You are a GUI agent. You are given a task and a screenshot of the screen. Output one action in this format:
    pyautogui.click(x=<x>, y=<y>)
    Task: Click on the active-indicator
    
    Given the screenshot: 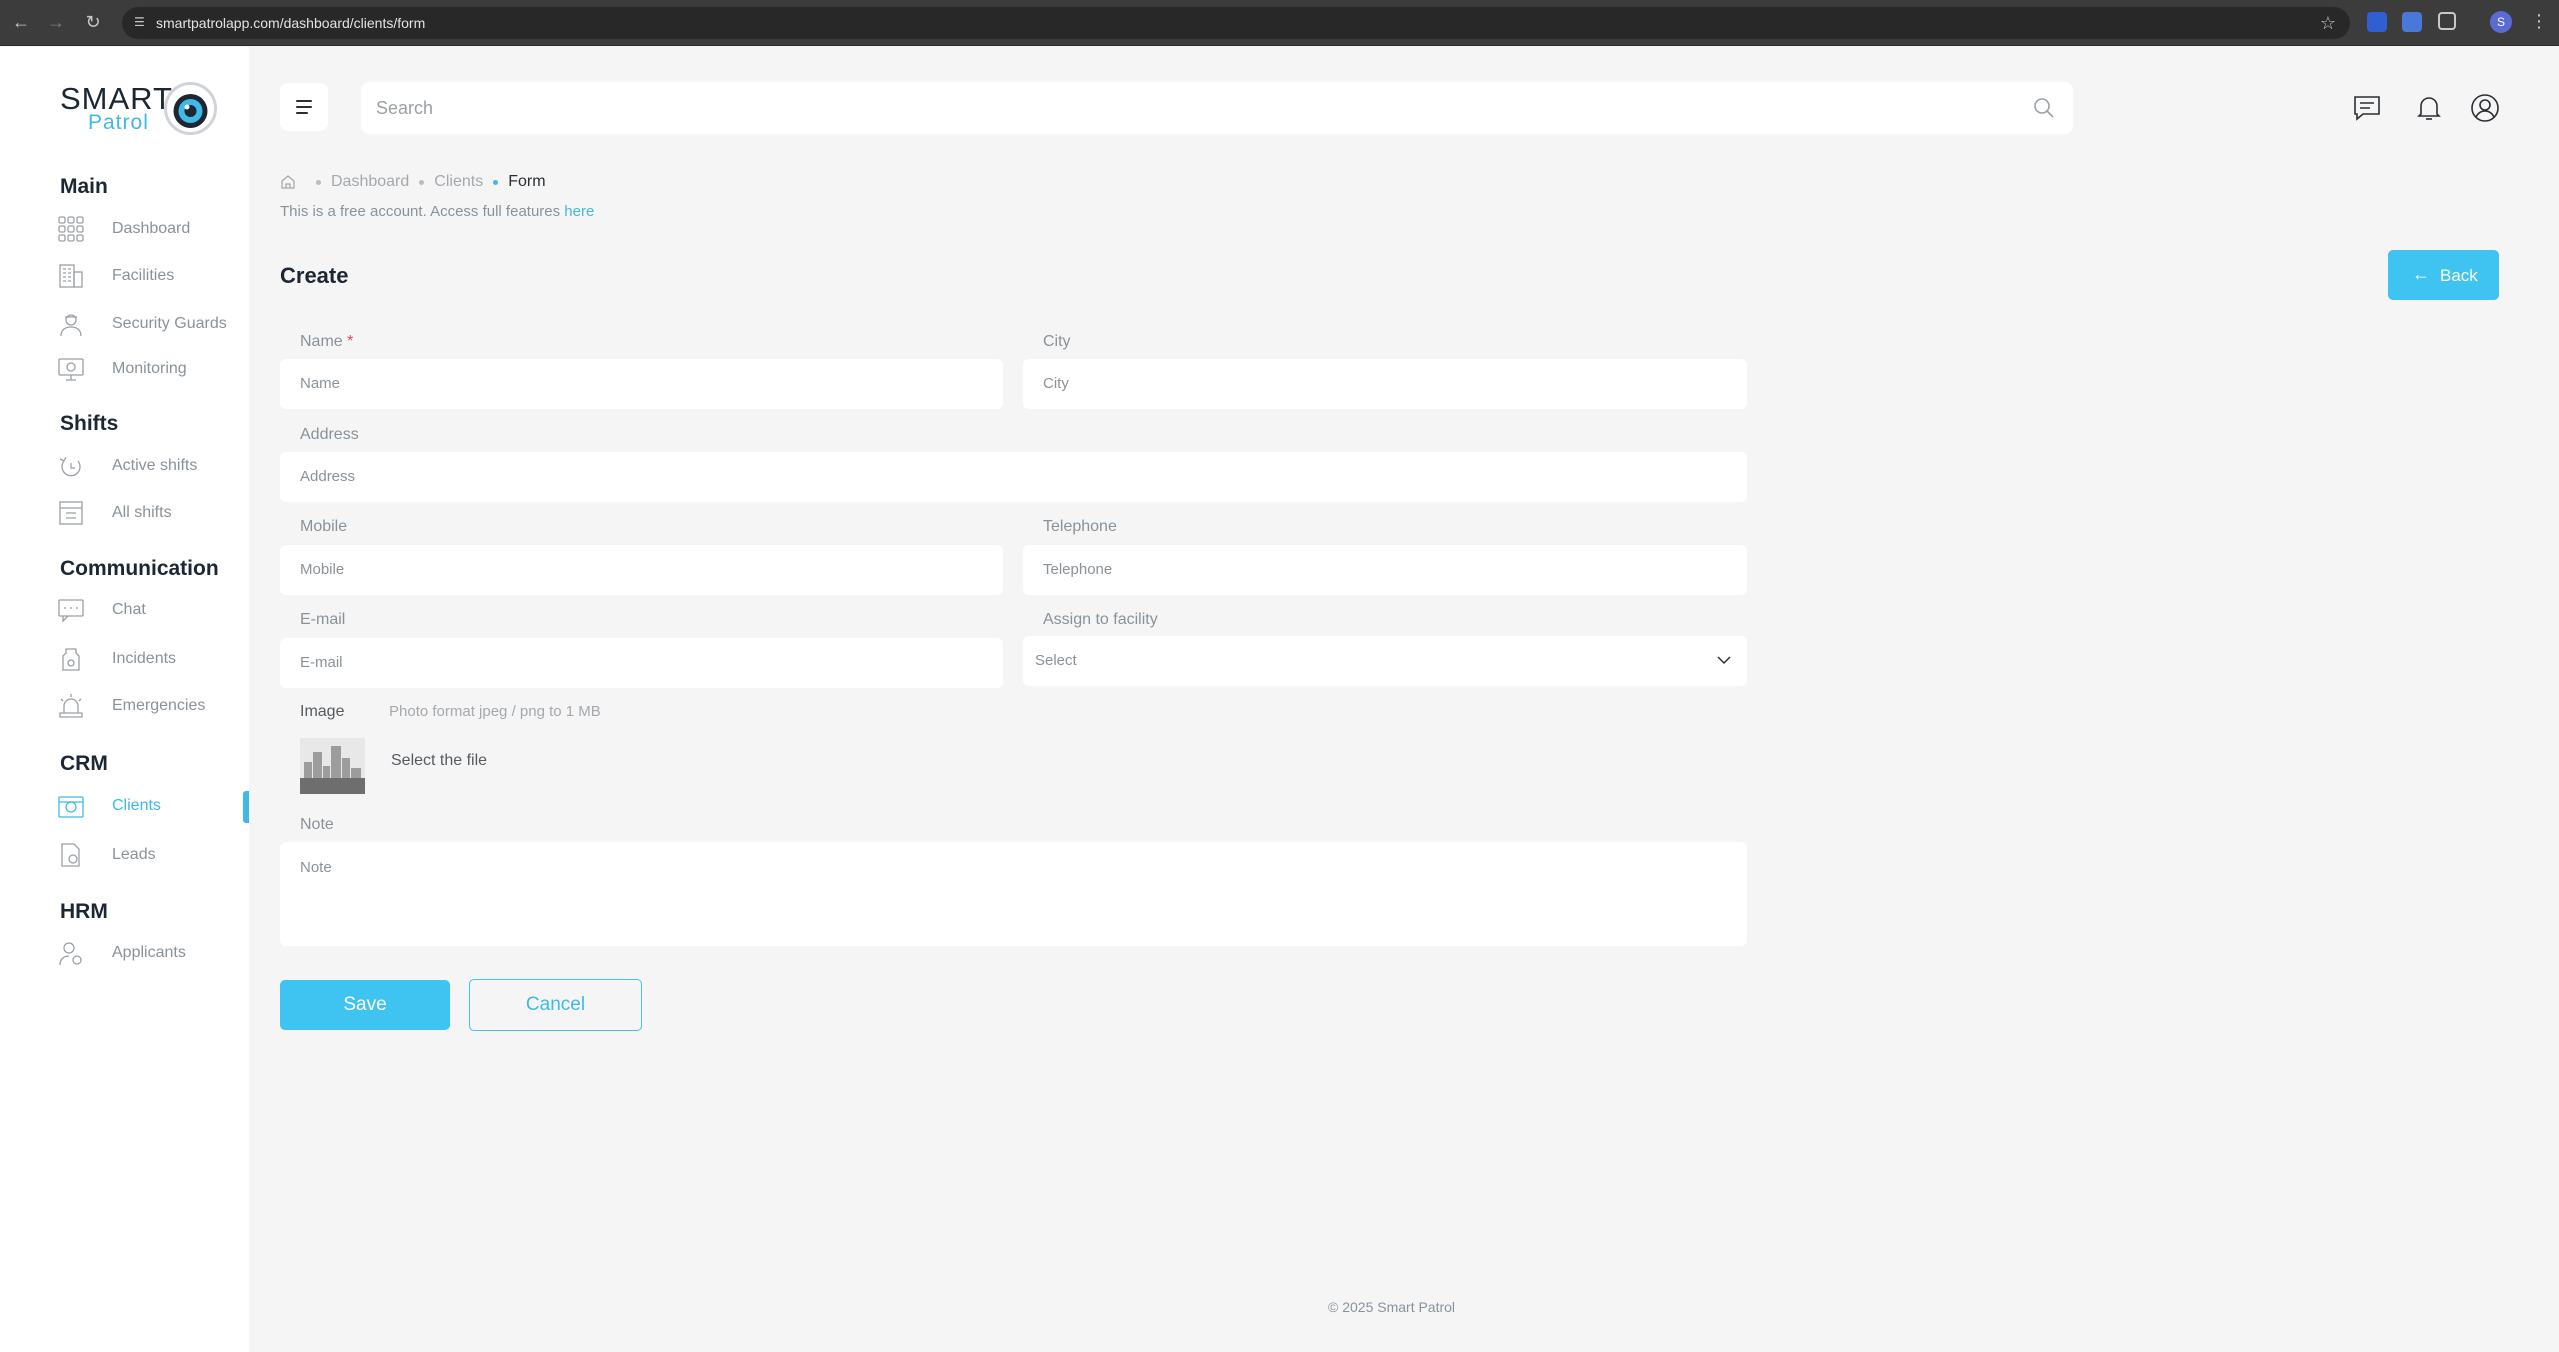 What is the action you would take?
    pyautogui.click(x=246, y=807)
    